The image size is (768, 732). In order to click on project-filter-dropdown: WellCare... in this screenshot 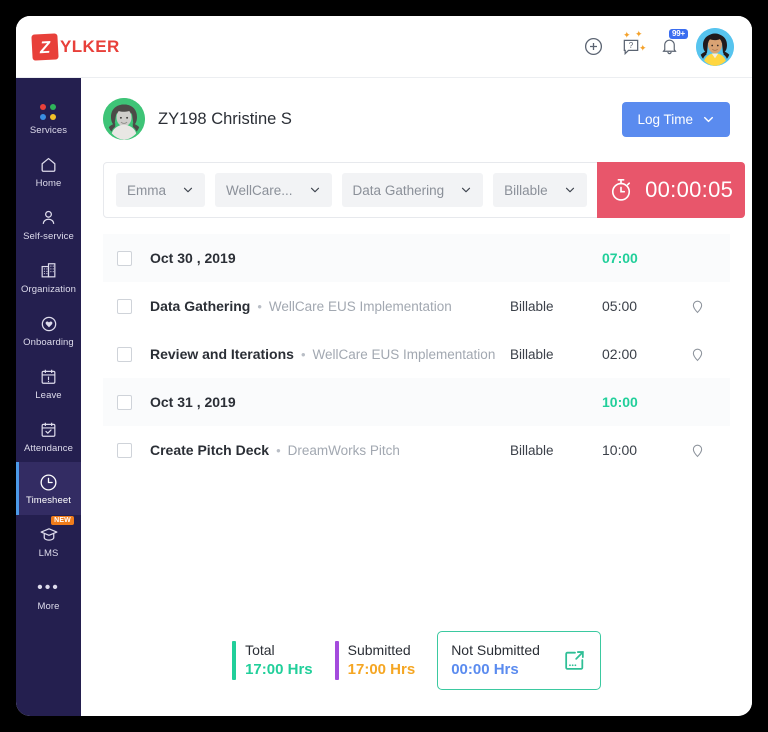, I will do `click(273, 190)`.